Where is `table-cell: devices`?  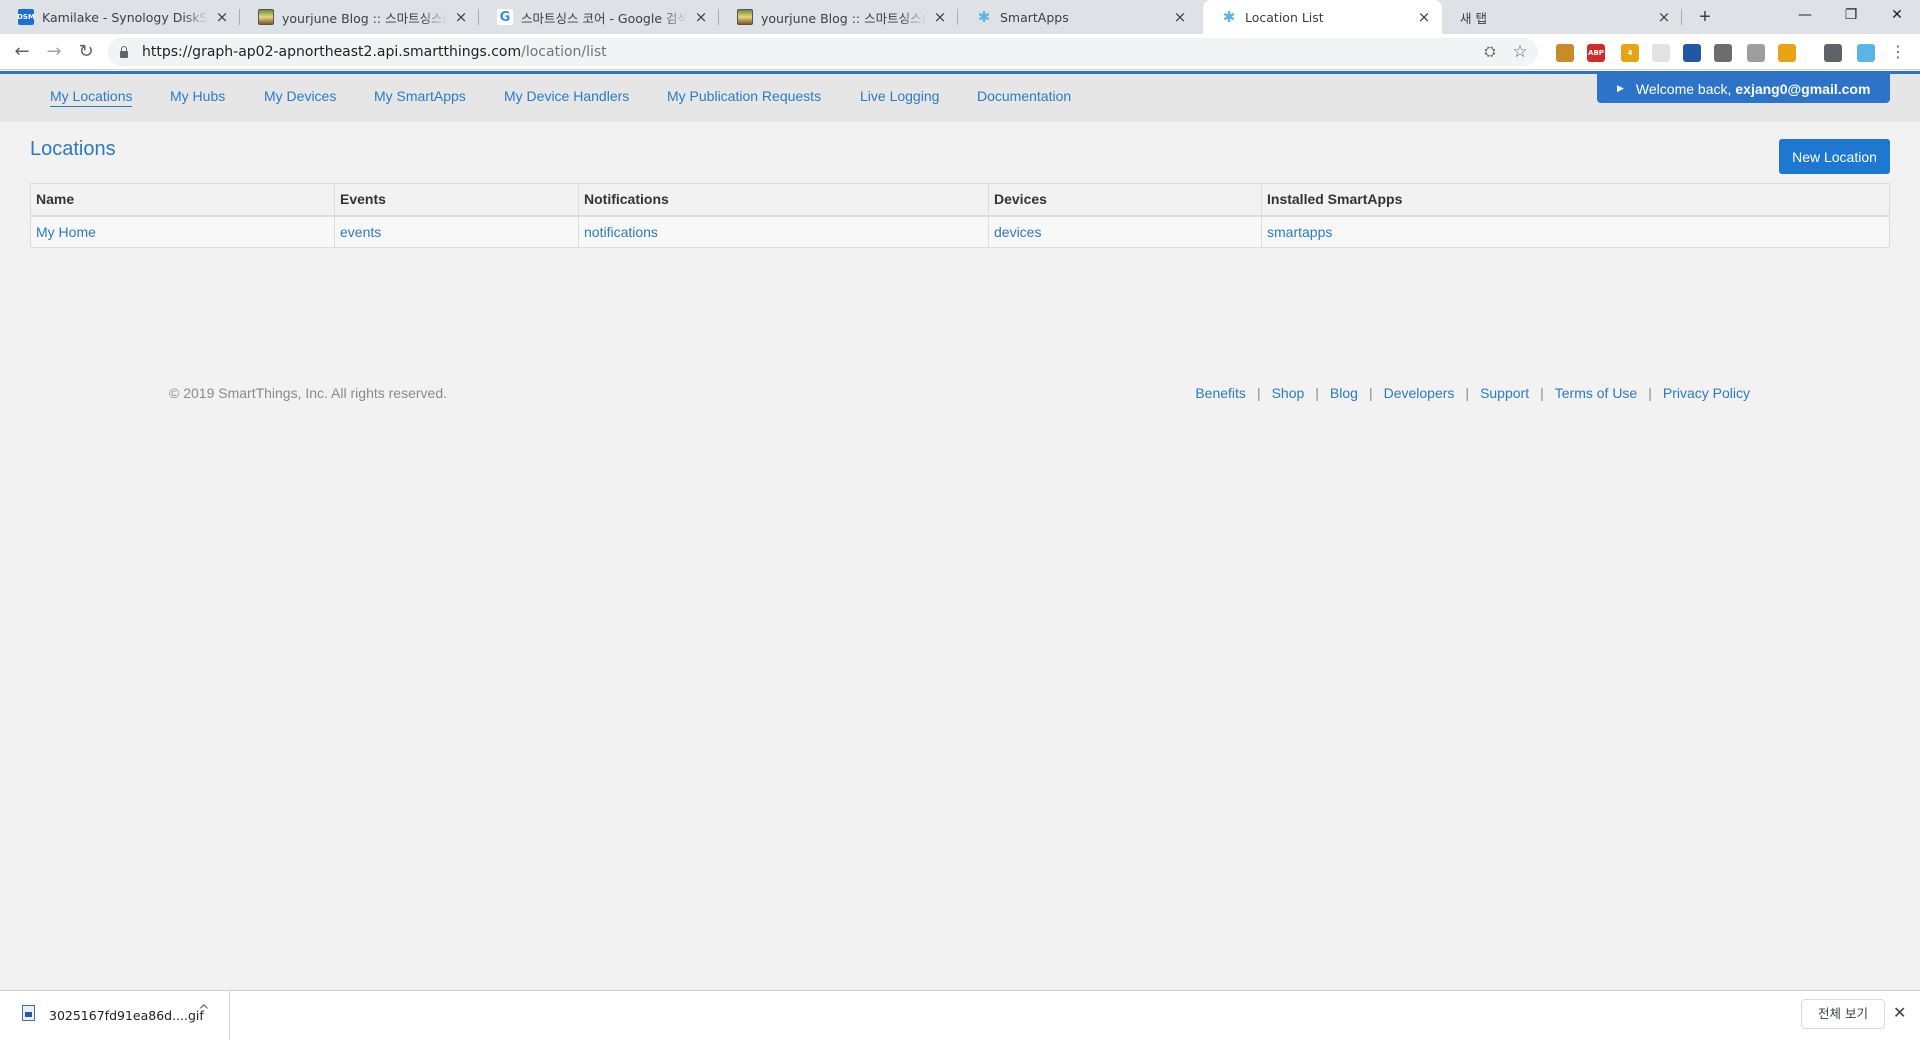
table-cell: devices is located at coordinates (1125, 231).